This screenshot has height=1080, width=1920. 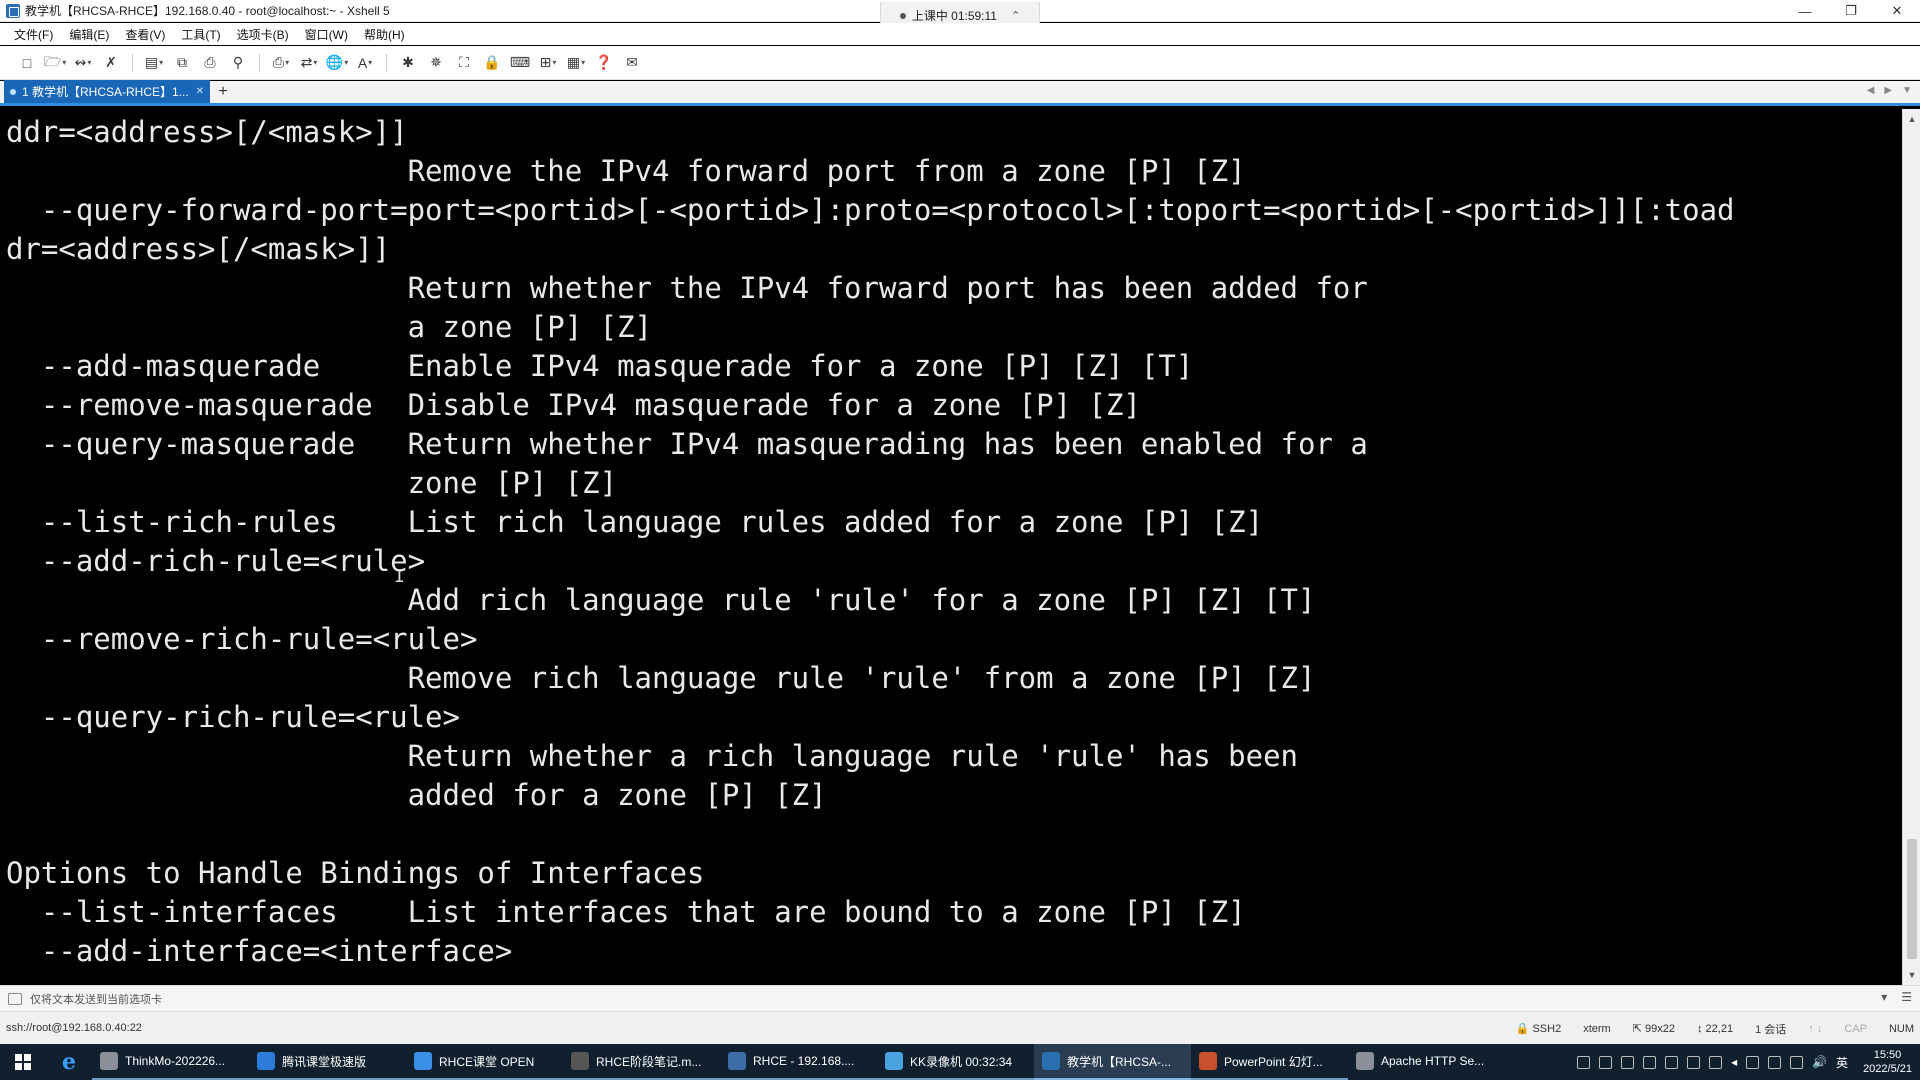 I want to click on menu-view: 查看(V), so click(x=145, y=34).